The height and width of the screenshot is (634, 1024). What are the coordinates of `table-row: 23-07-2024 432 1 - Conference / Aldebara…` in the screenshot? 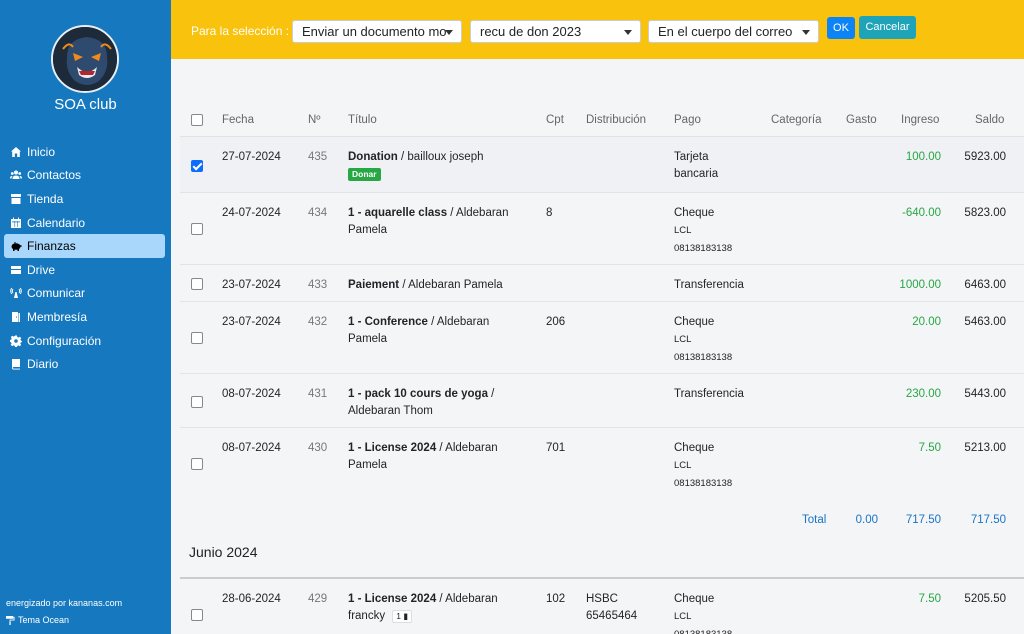 It's located at (602, 338).